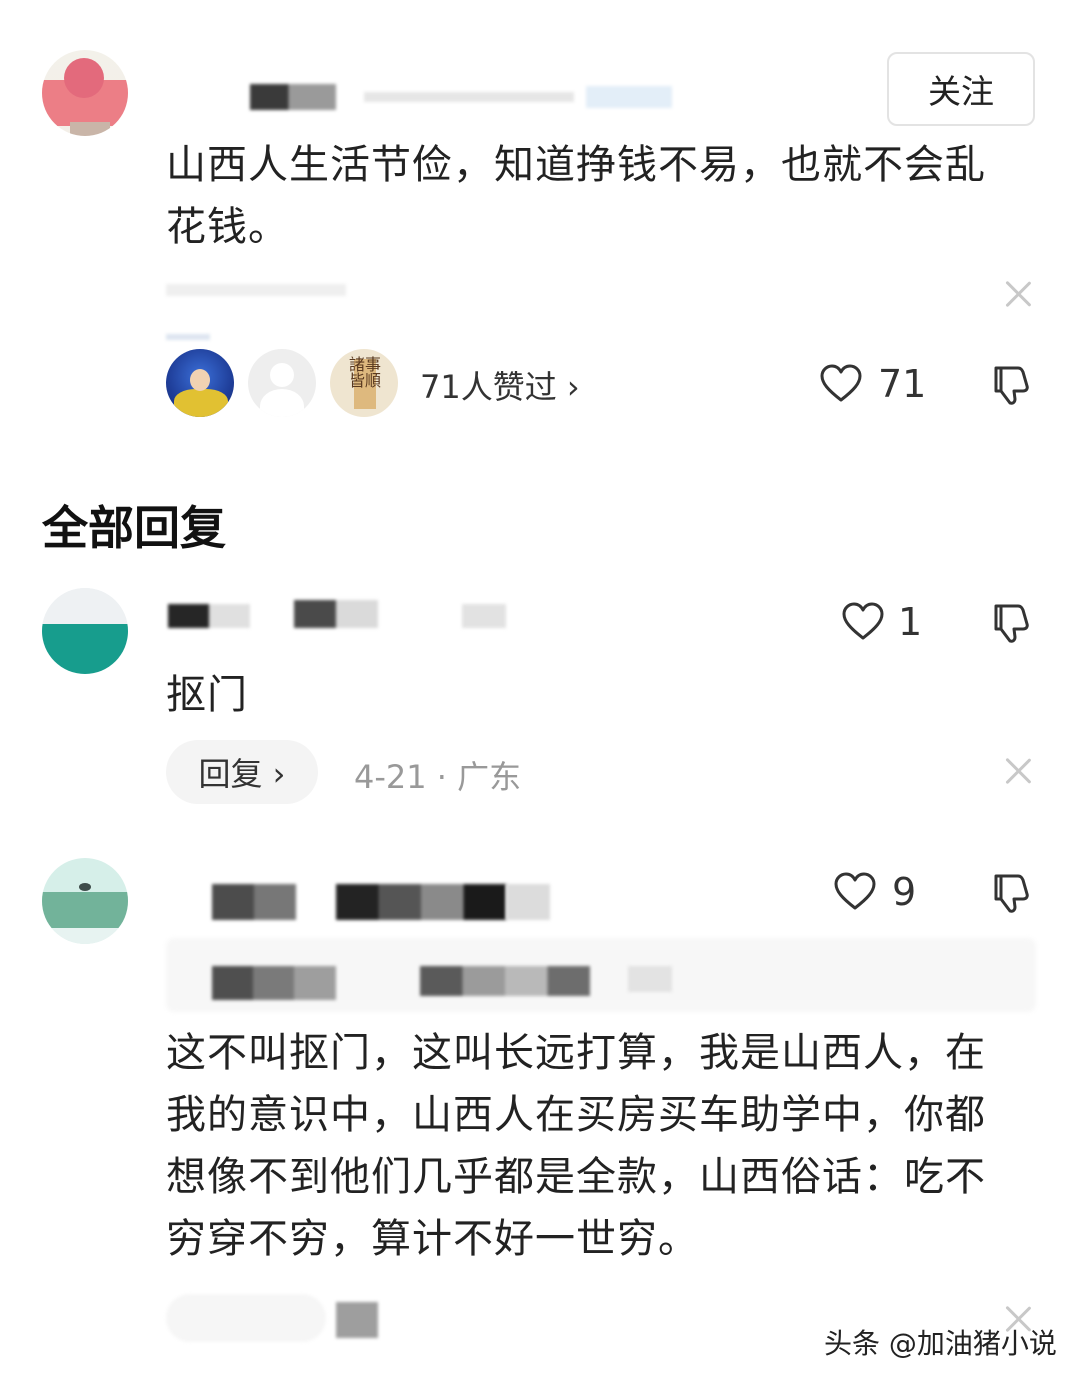 This screenshot has width=1074, height=1381. What do you see at coordinates (904, 892) in the screenshot?
I see `like-count: 9` at bounding box center [904, 892].